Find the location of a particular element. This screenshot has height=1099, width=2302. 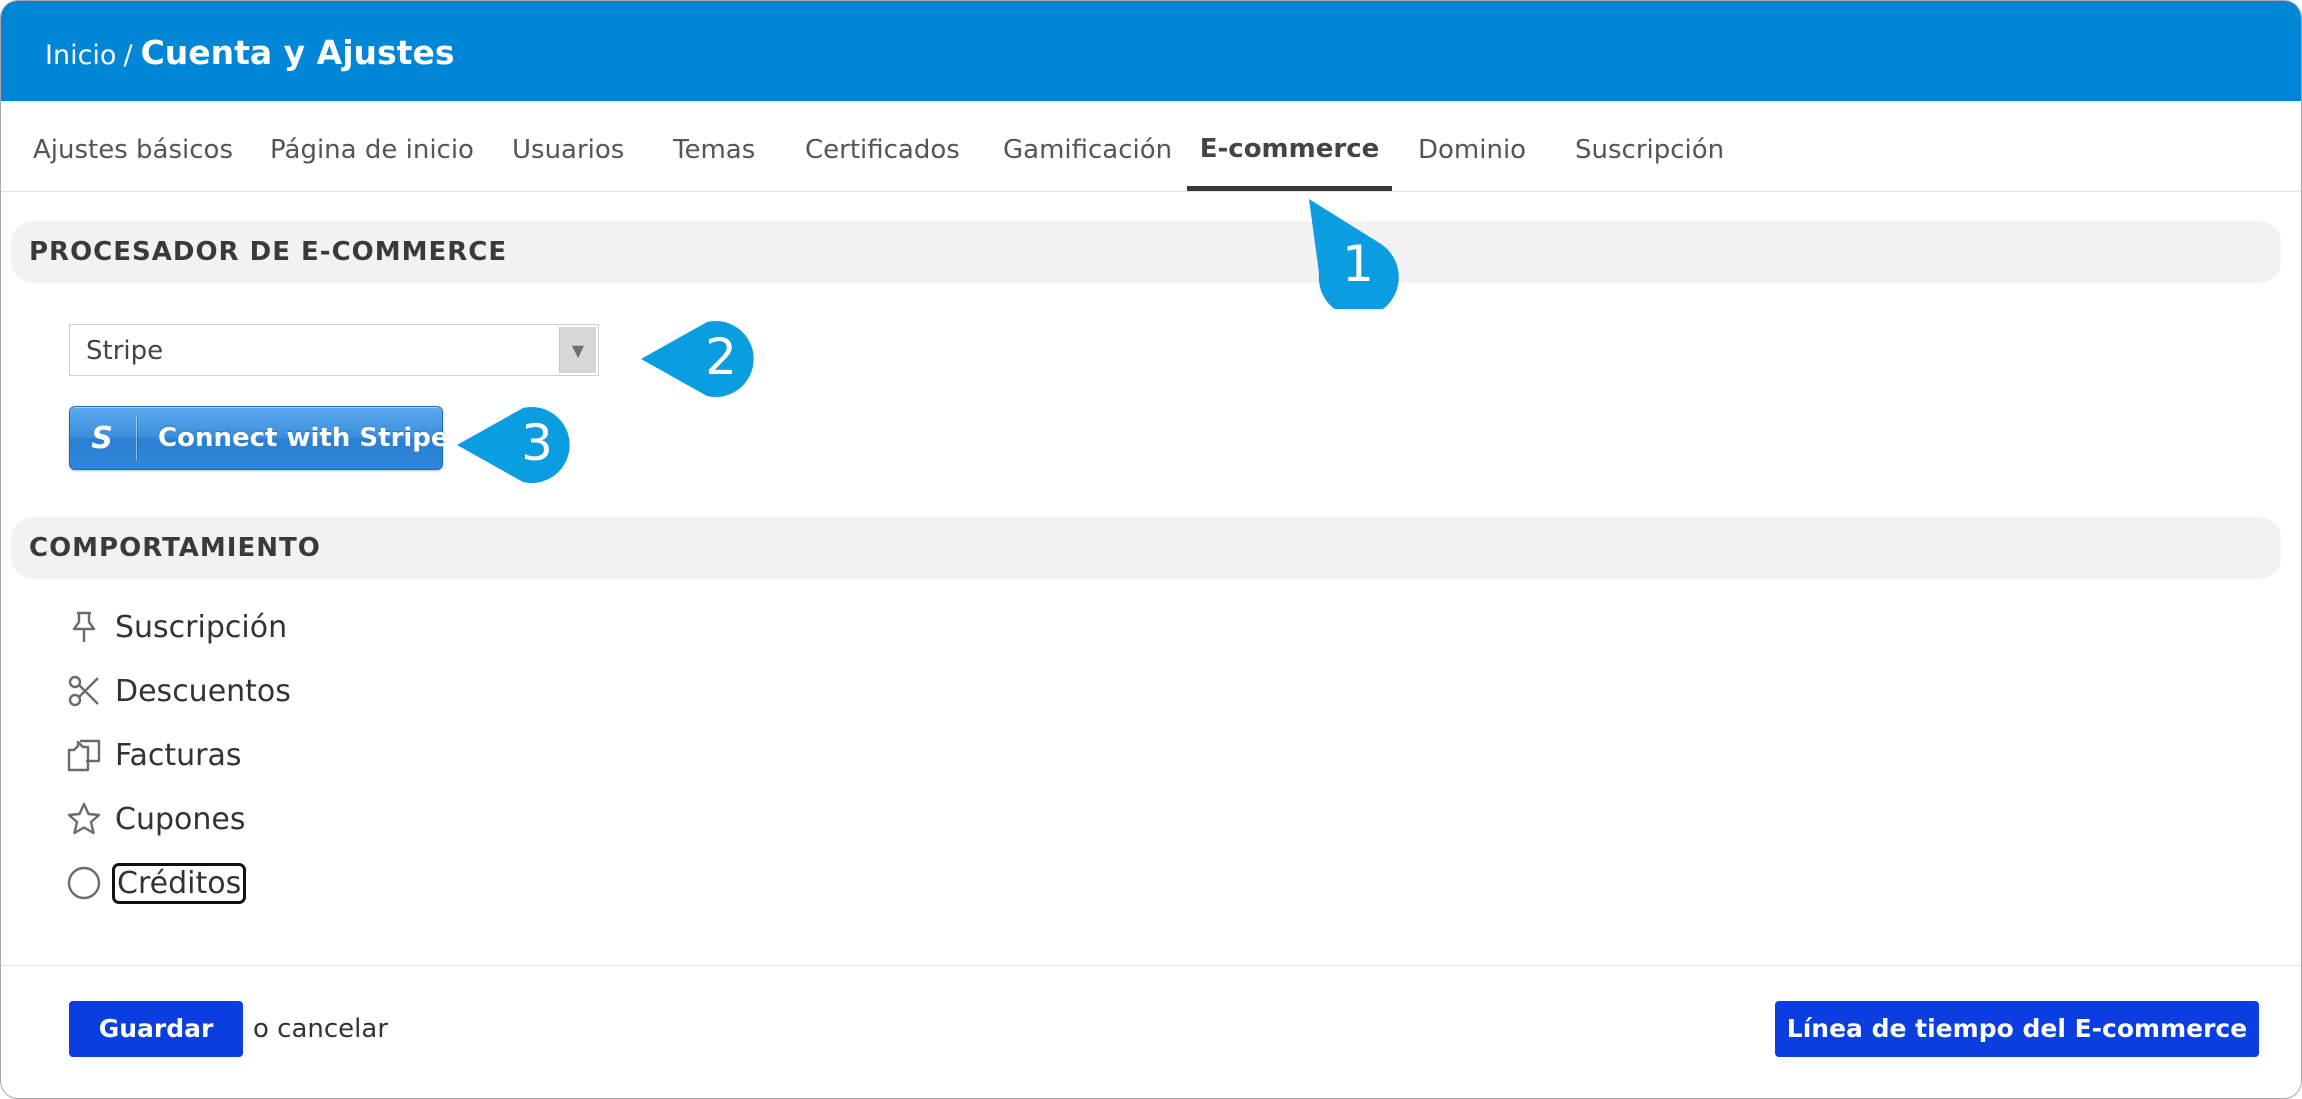

behavior-item-label: Créditos is located at coordinates (179, 883).